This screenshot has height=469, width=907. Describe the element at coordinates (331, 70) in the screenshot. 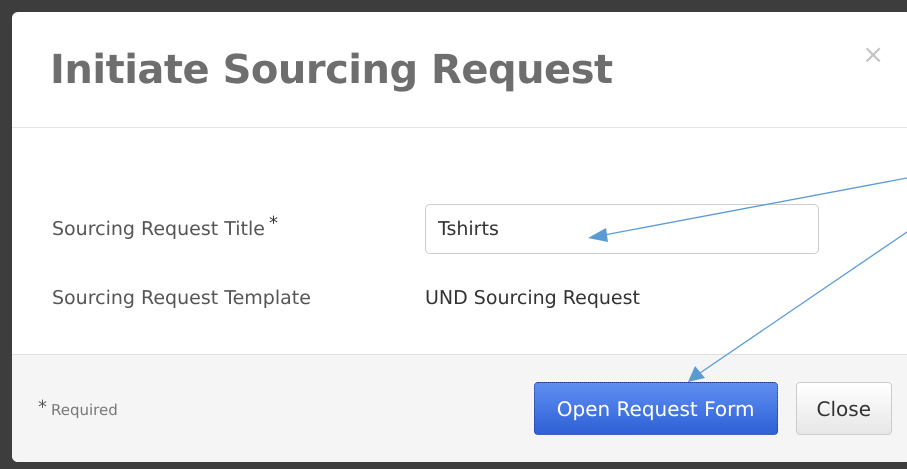

I see `dialog-title: Initiate Sourcing Request` at that location.